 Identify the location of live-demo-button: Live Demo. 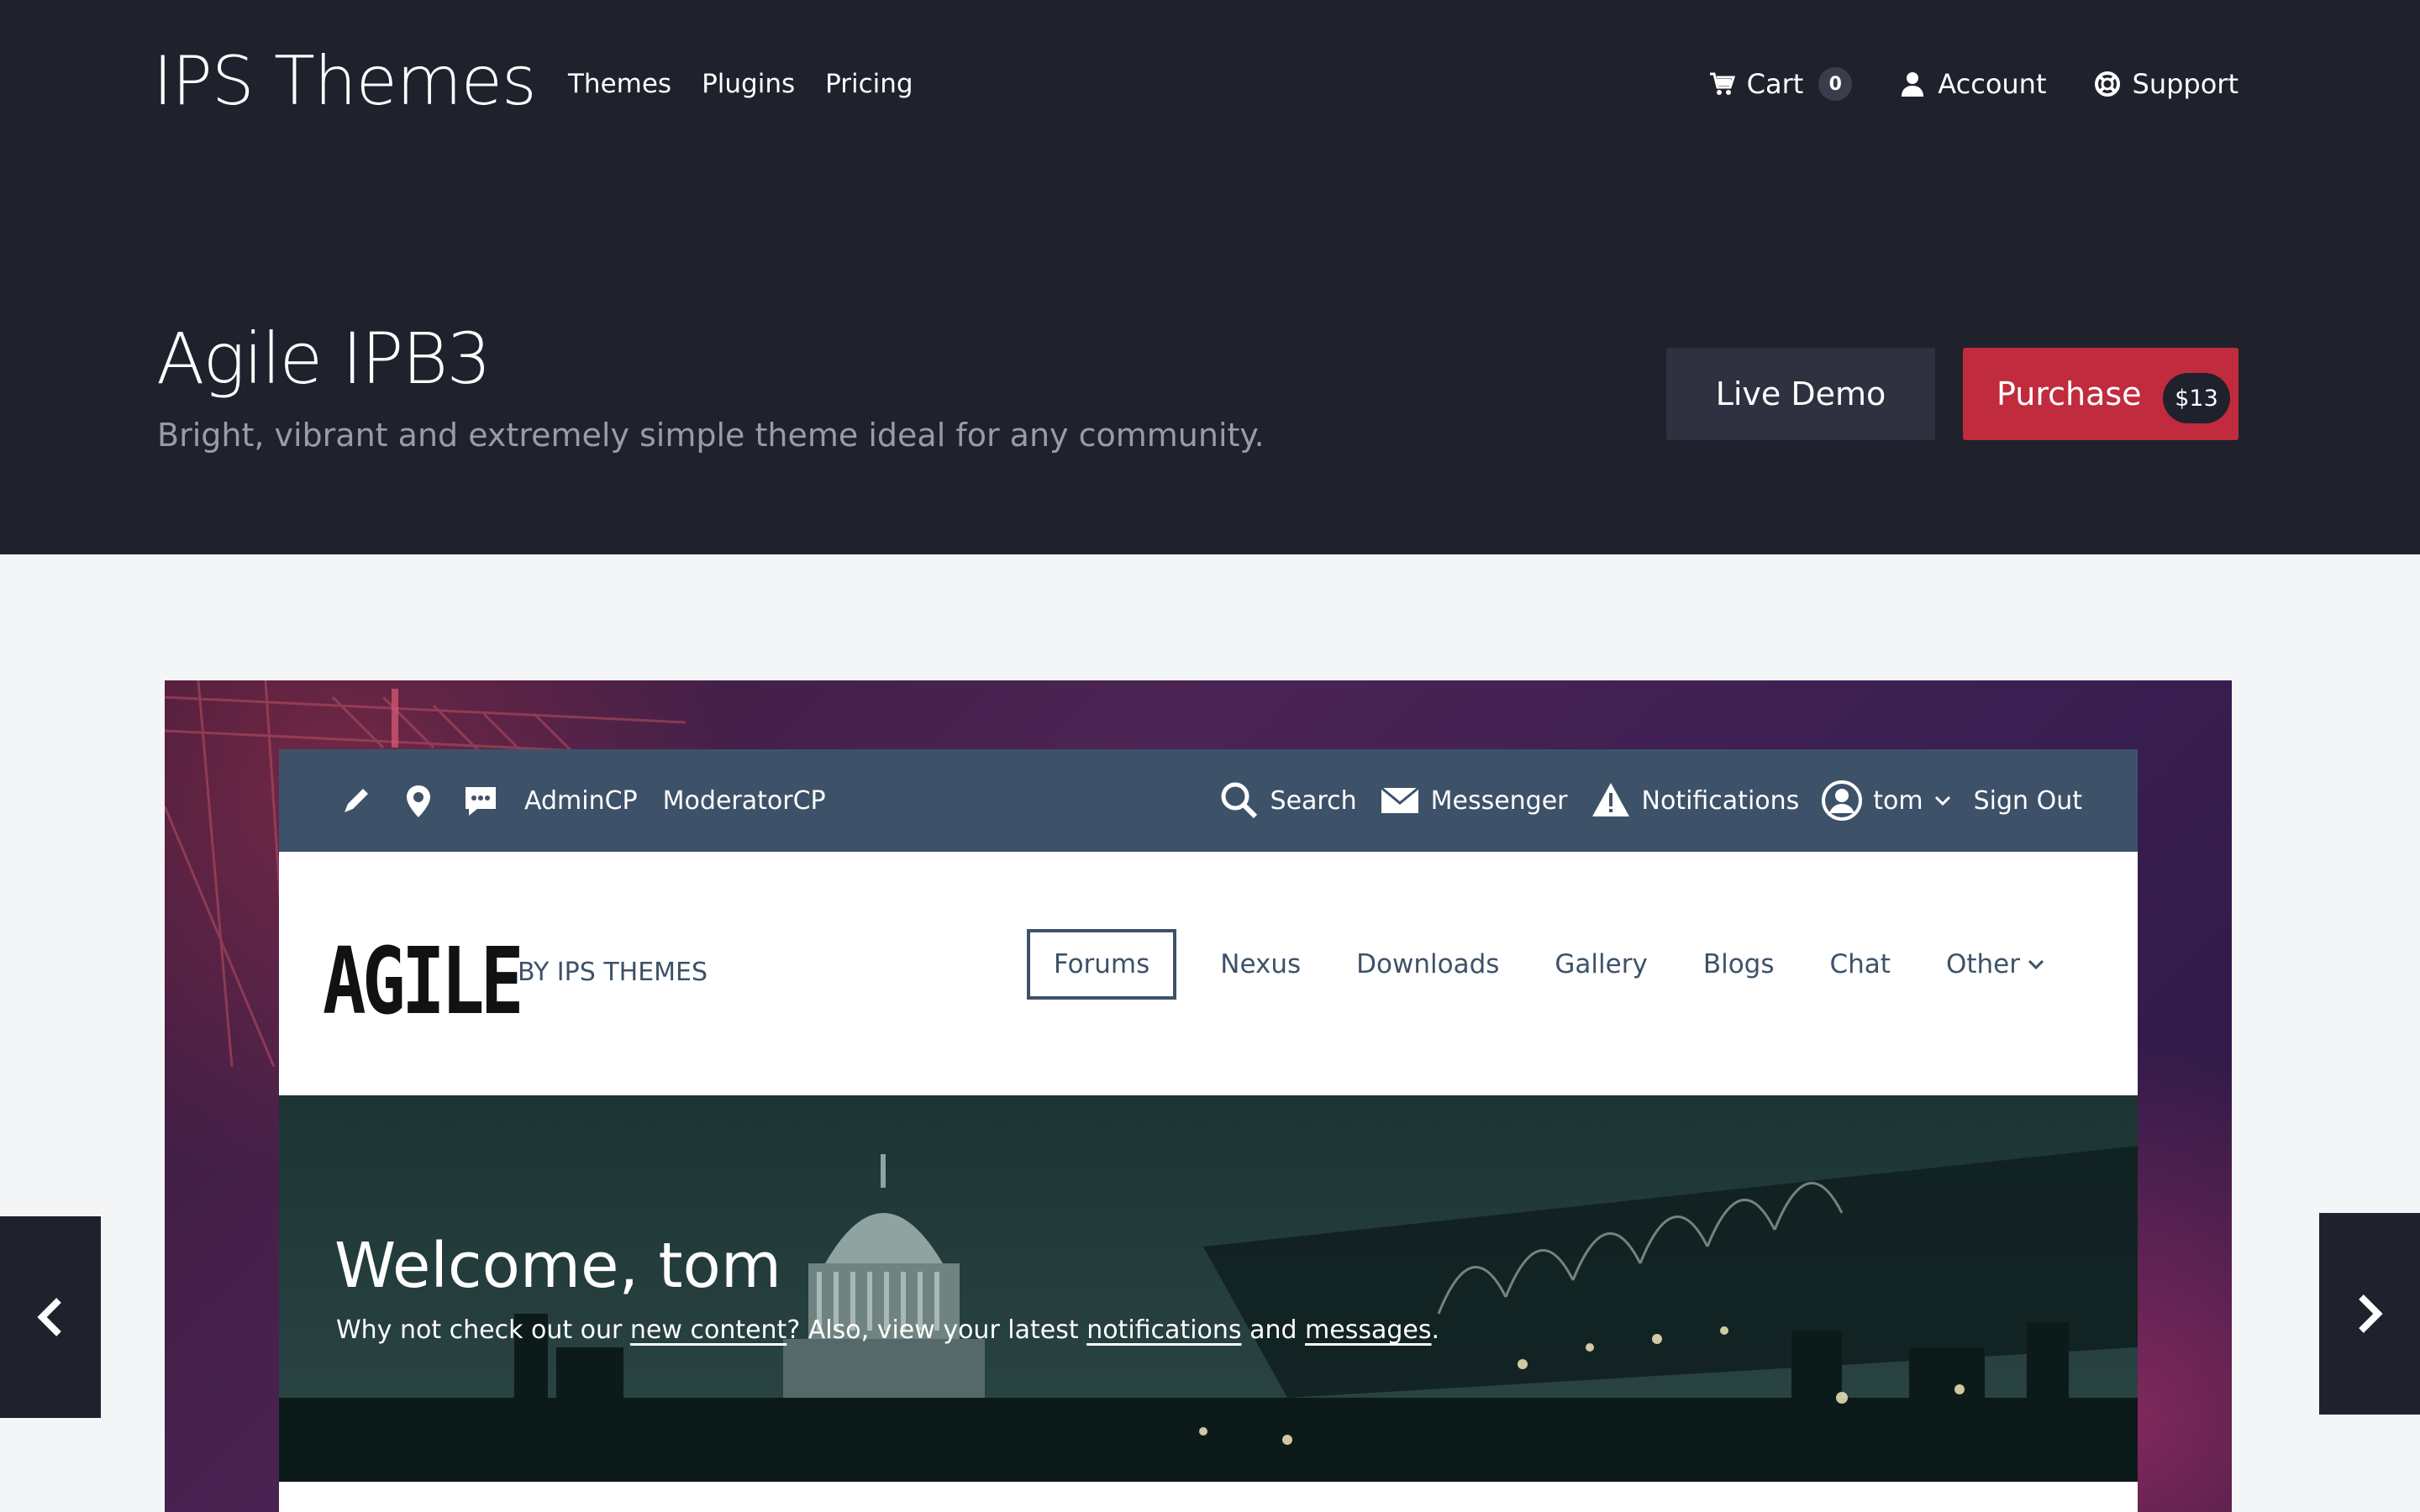
(1801, 394).